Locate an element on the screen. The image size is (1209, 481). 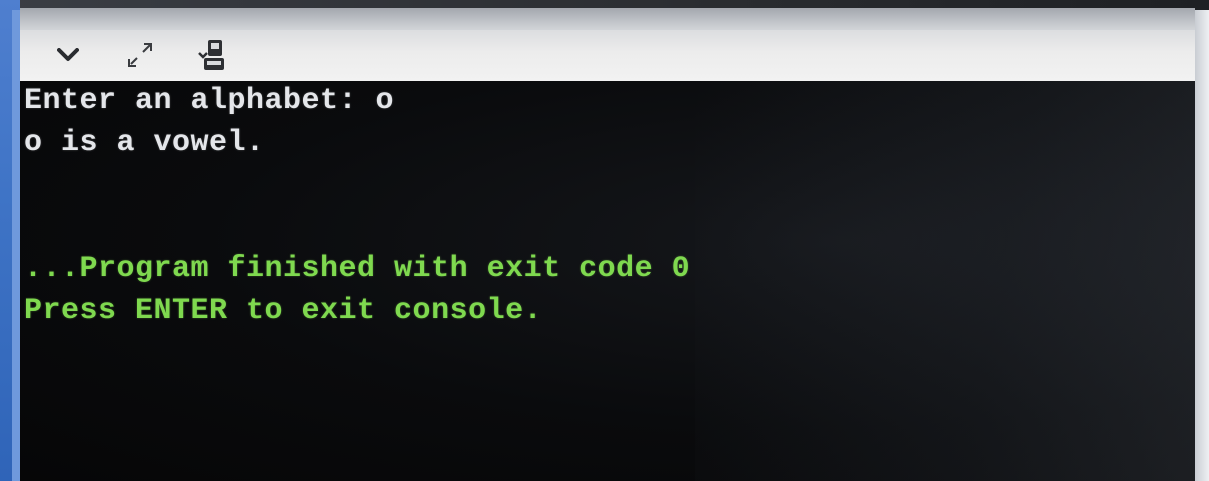
save-download-icon is located at coordinates (211, 55).